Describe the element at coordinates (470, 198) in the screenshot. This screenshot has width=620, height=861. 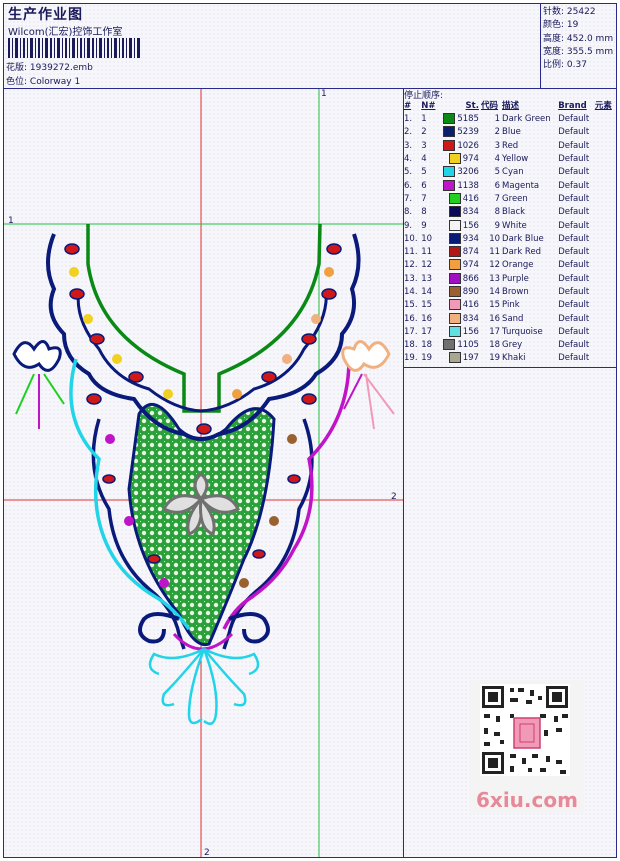
I see `row-stitch-count: 416` at that location.